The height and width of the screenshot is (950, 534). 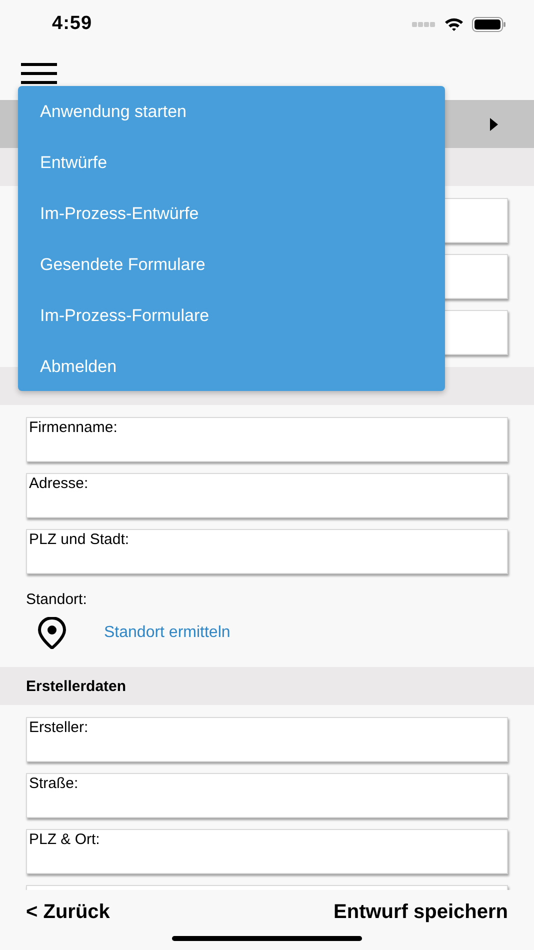 I want to click on location-pin-icon, so click(x=52, y=633).